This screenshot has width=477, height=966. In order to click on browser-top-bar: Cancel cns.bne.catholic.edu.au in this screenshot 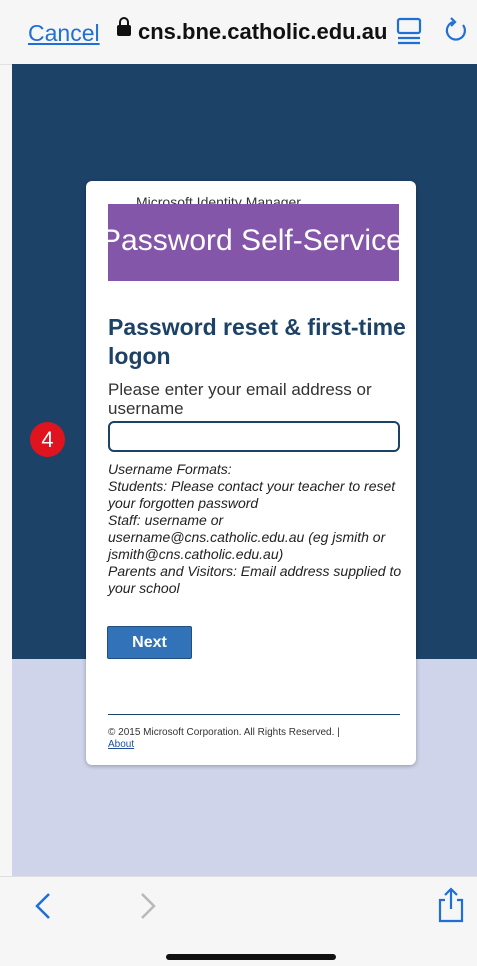, I will do `click(238, 32)`.